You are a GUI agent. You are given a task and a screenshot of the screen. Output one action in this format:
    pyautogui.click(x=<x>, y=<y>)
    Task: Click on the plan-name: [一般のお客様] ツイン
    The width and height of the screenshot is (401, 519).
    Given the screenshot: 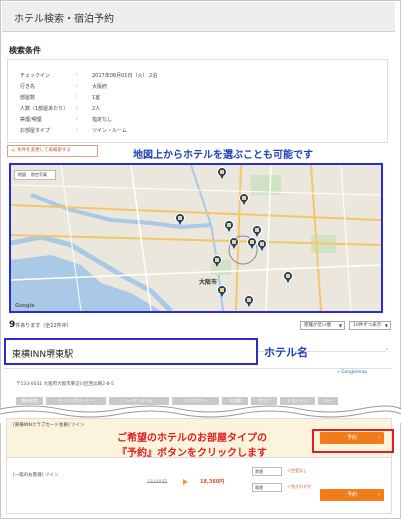 What is the action you would take?
    pyautogui.click(x=36, y=475)
    